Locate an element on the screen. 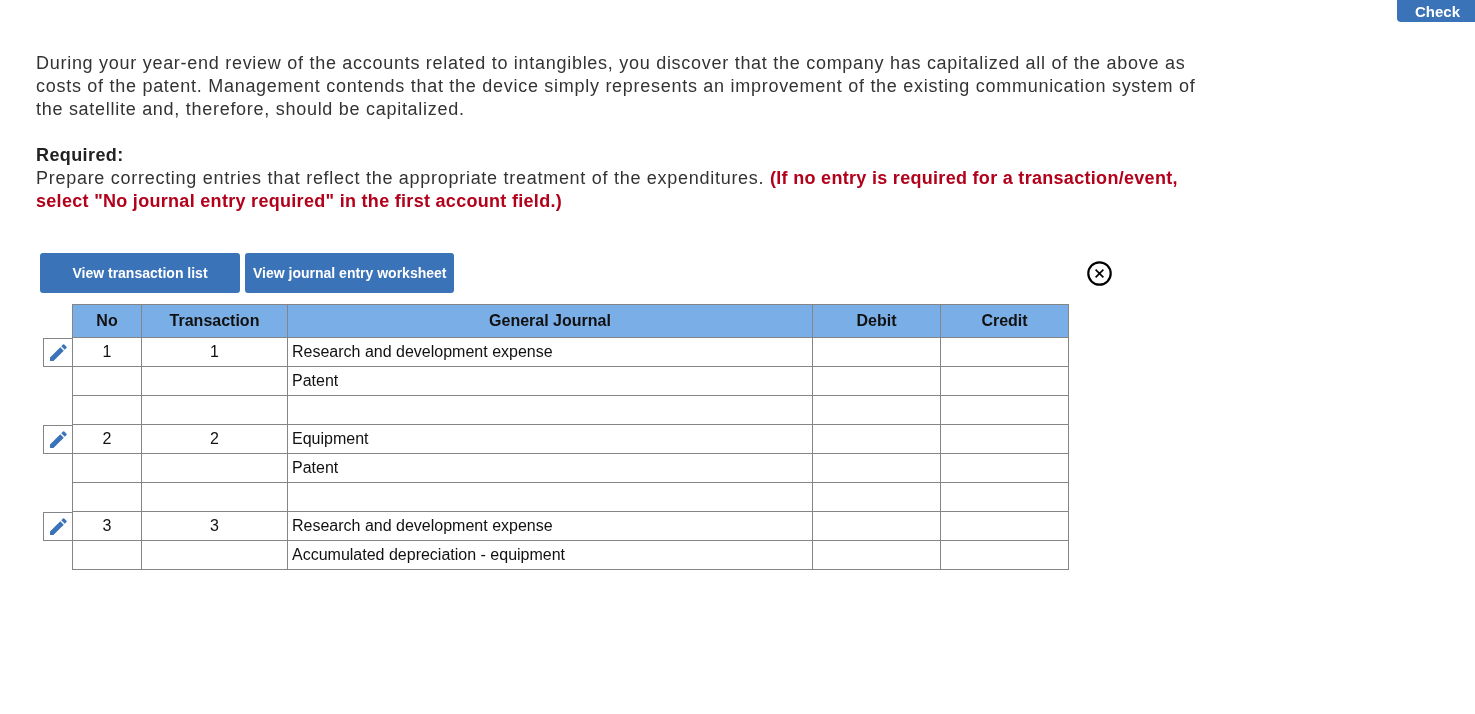 The height and width of the screenshot is (714, 1475). check-button: Check is located at coordinates (1436, 11).